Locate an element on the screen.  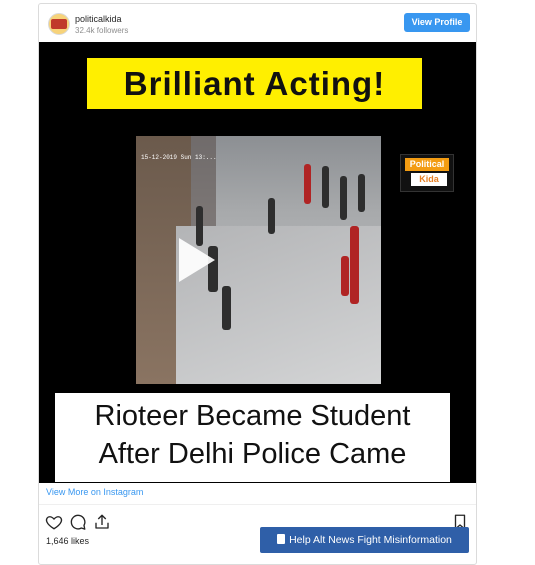
caption-line-2: After Delhi Police Came is located at coordinates (252, 454).